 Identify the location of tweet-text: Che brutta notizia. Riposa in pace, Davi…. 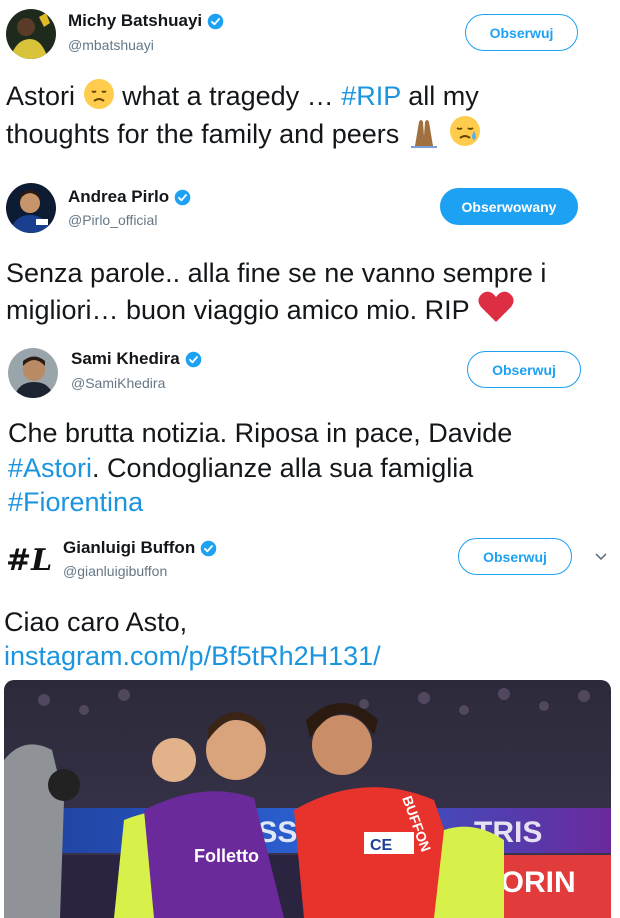
(260, 433).